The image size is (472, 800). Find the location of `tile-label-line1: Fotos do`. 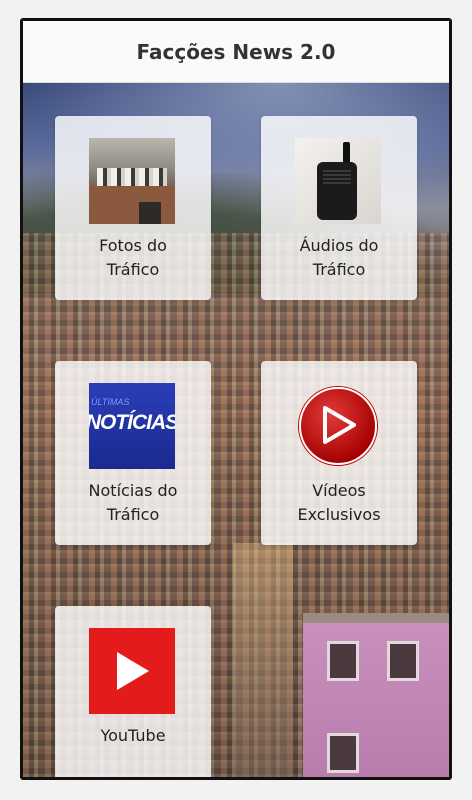

tile-label-line1: Fotos do is located at coordinates (133, 245).